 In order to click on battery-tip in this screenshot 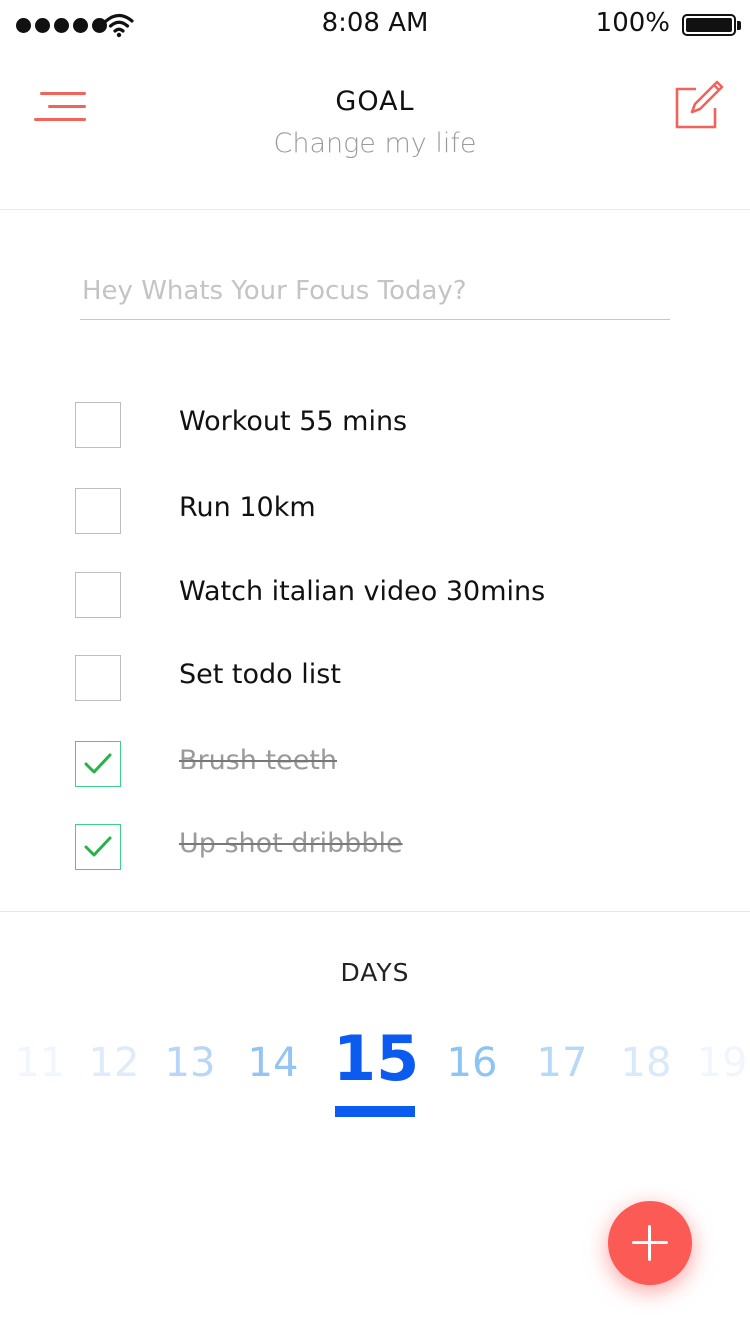, I will do `click(739, 25)`.